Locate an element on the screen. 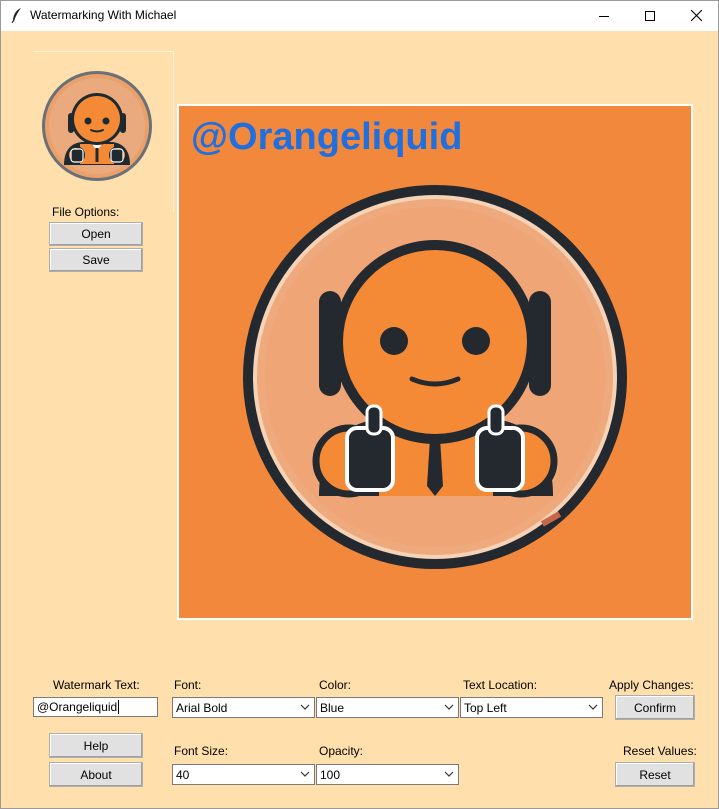  text-location-dropdown: Top Left is located at coordinates (531, 707).